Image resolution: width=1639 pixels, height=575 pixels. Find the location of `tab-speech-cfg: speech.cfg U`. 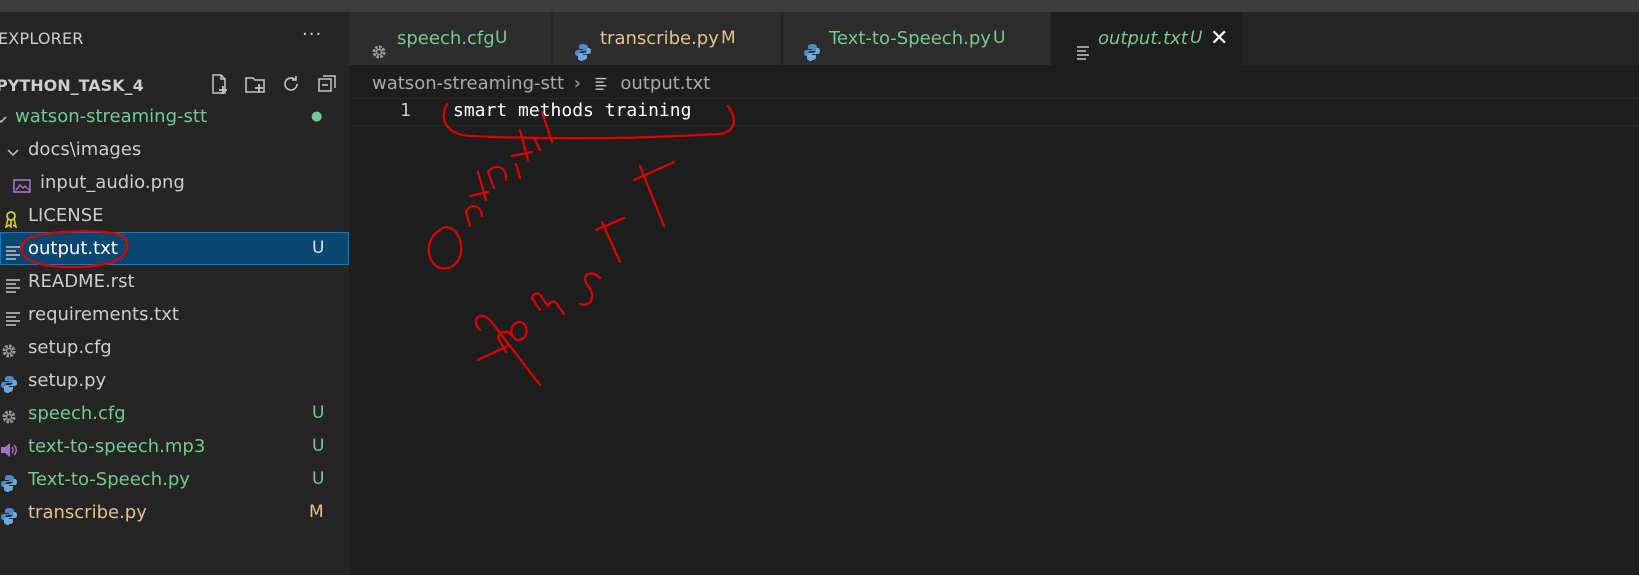

tab-speech-cfg: speech.cfg U is located at coordinates (450, 38).